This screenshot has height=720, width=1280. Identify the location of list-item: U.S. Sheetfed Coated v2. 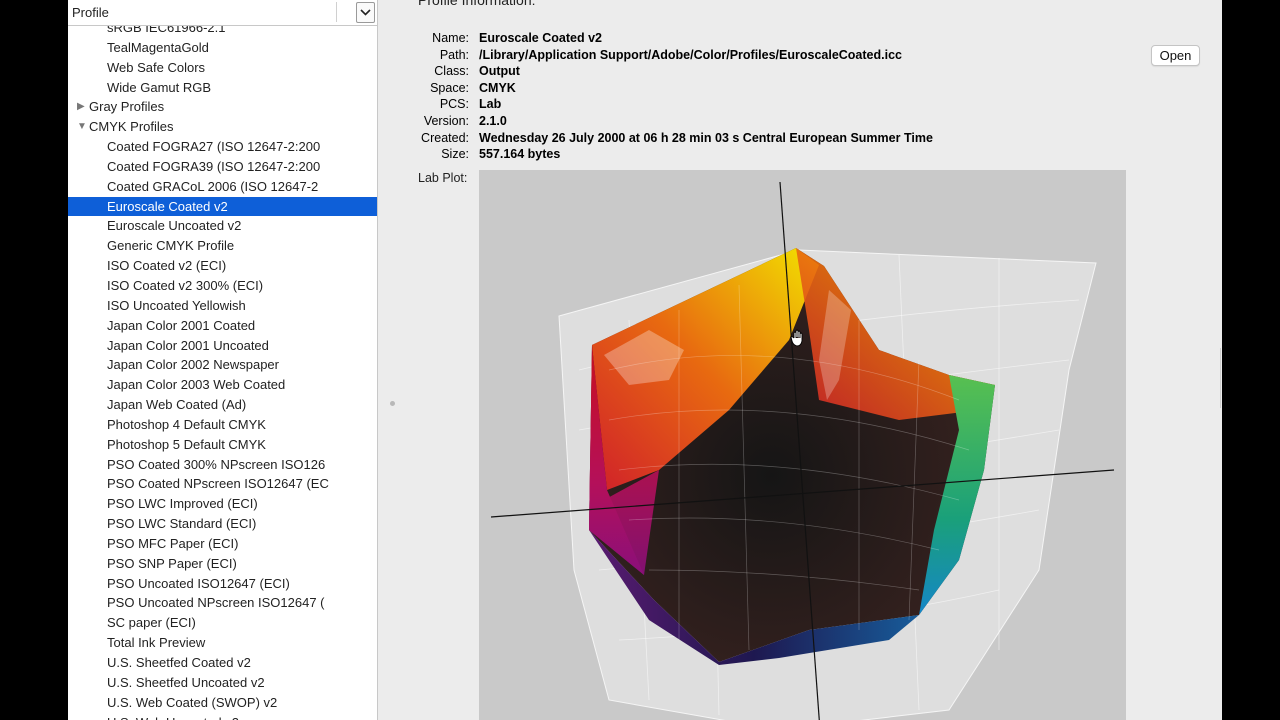
(200, 663).